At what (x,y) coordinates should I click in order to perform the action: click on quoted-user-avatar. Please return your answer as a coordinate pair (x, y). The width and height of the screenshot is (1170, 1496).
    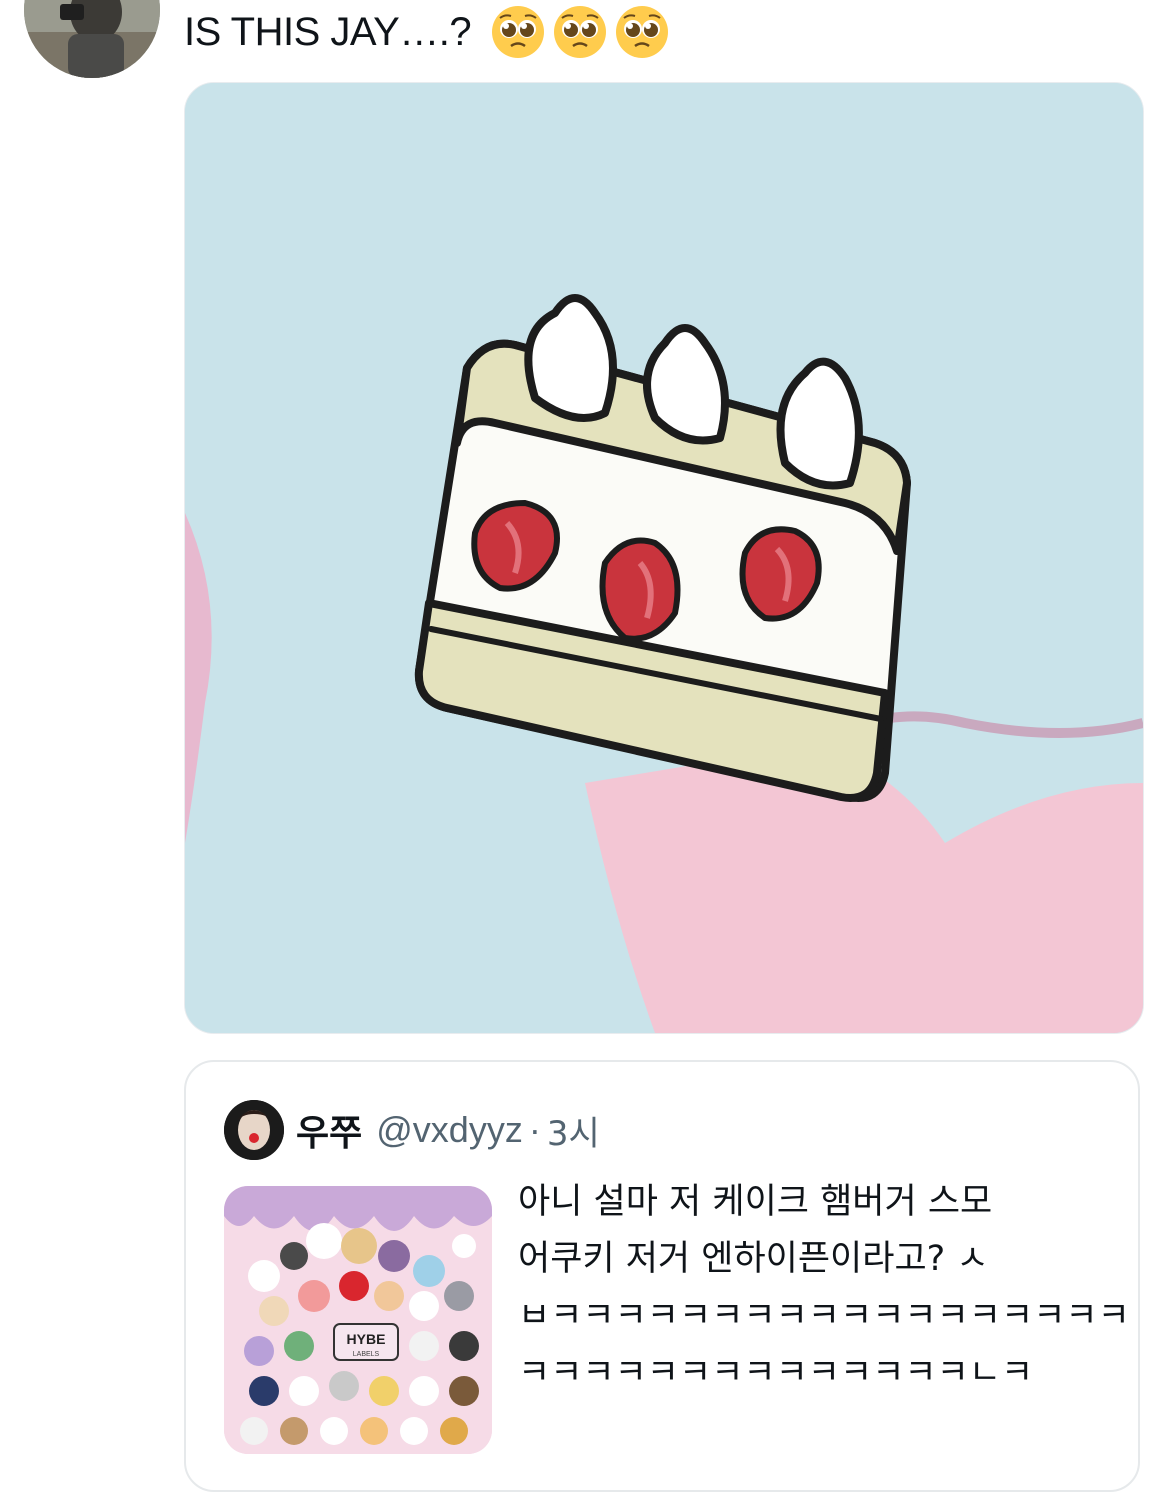
    Looking at the image, I should click on (254, 1130).